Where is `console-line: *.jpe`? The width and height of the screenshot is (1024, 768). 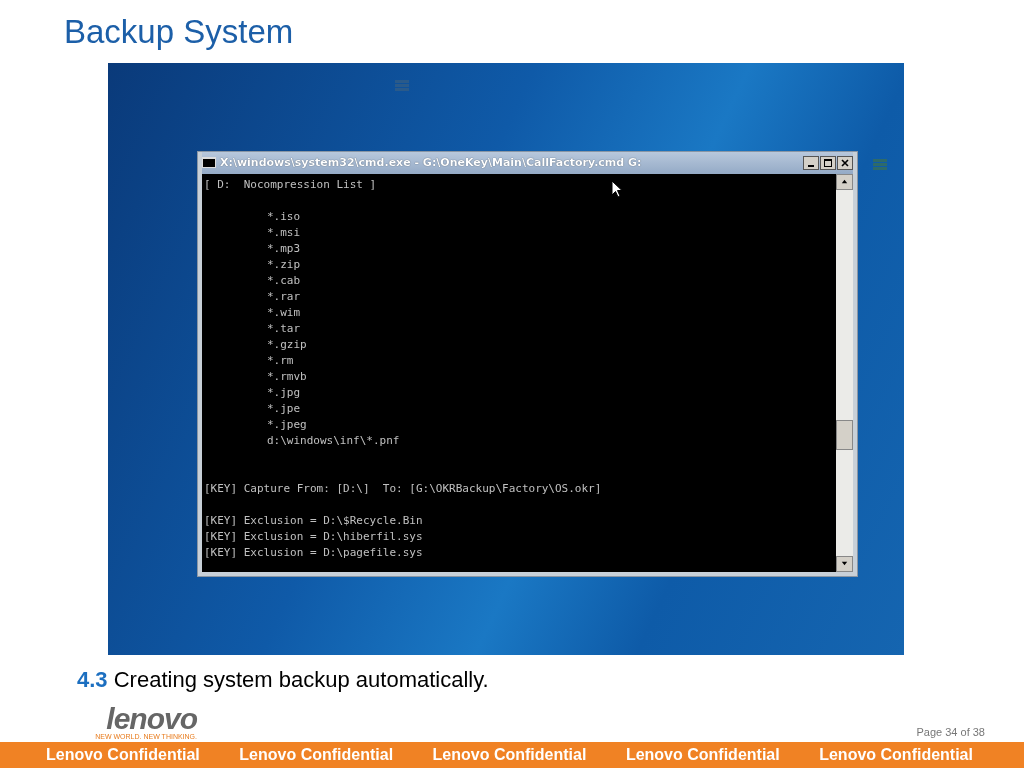
console-line: *.jpe is located at coordinates (283, 408).